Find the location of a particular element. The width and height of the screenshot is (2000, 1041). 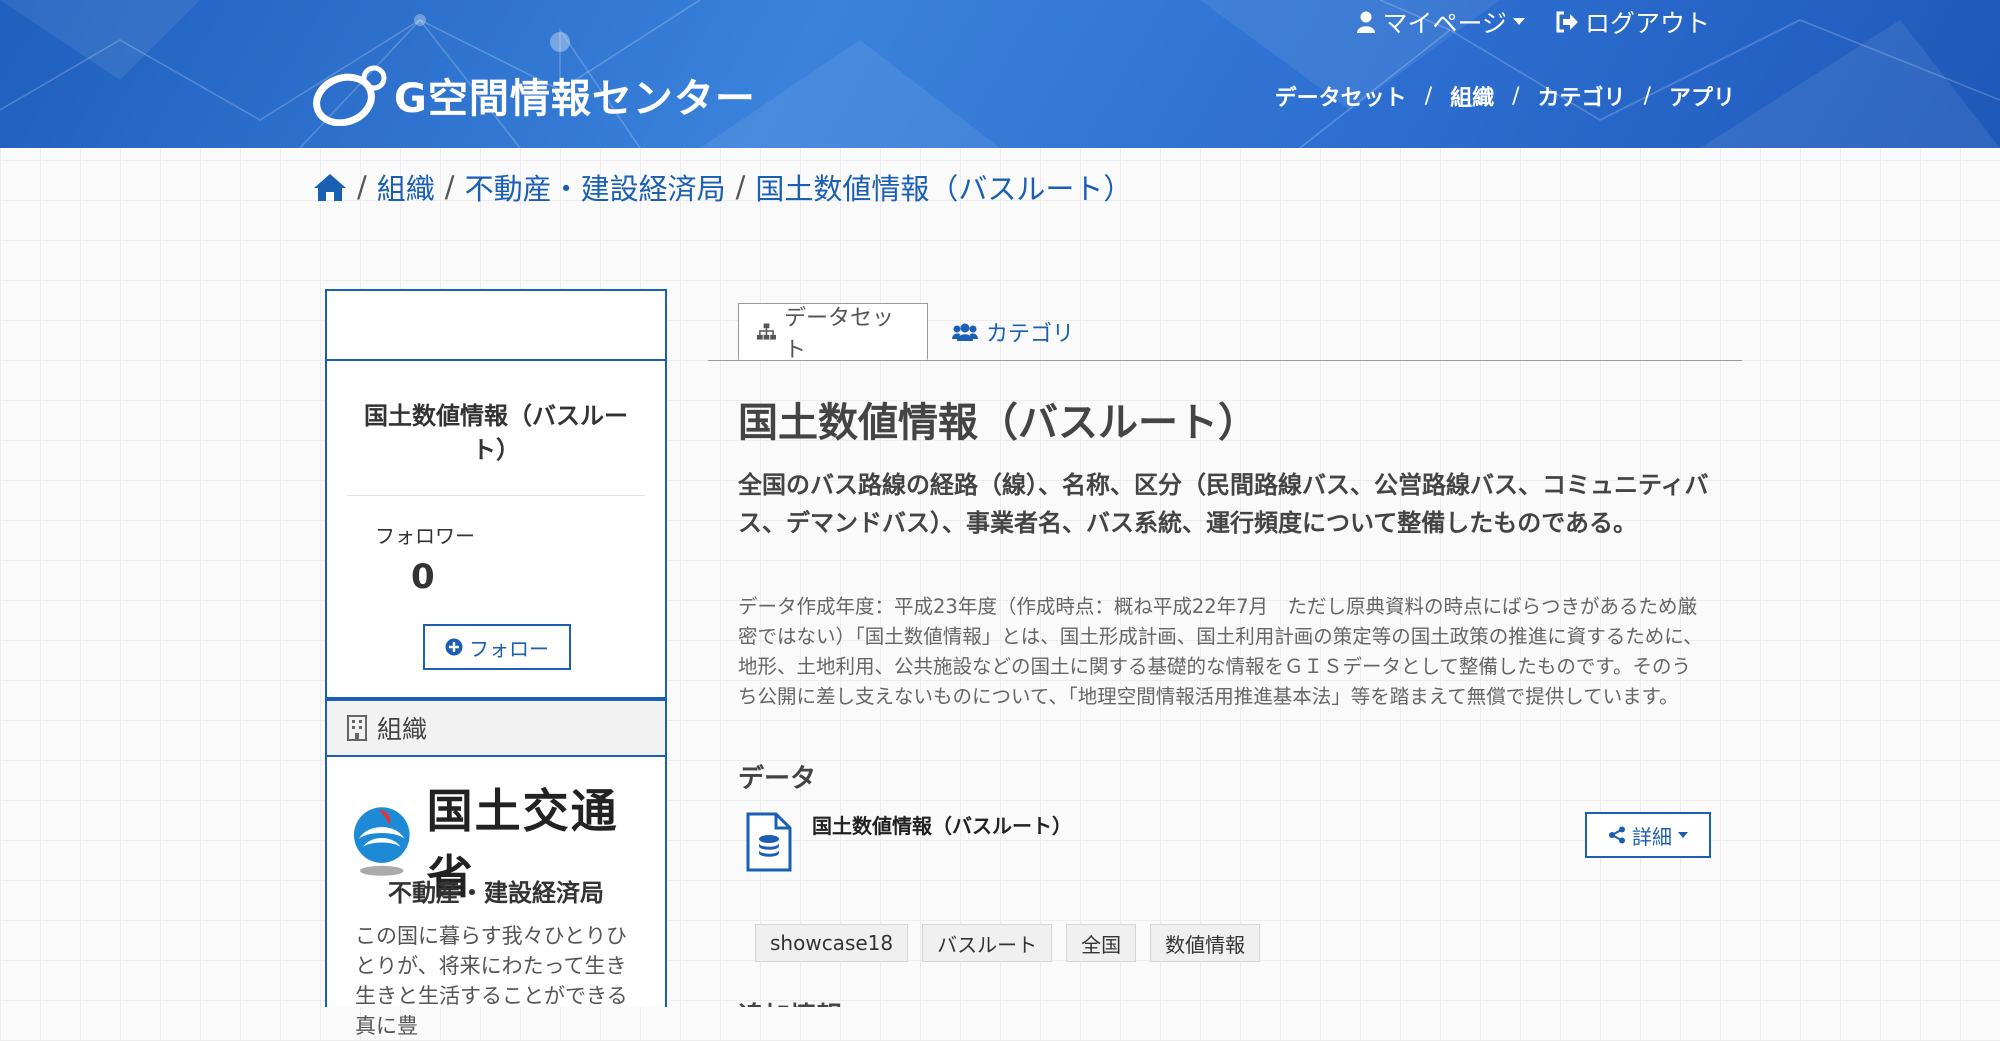

data-section-heading: データ is located at coordinates (777, 779).